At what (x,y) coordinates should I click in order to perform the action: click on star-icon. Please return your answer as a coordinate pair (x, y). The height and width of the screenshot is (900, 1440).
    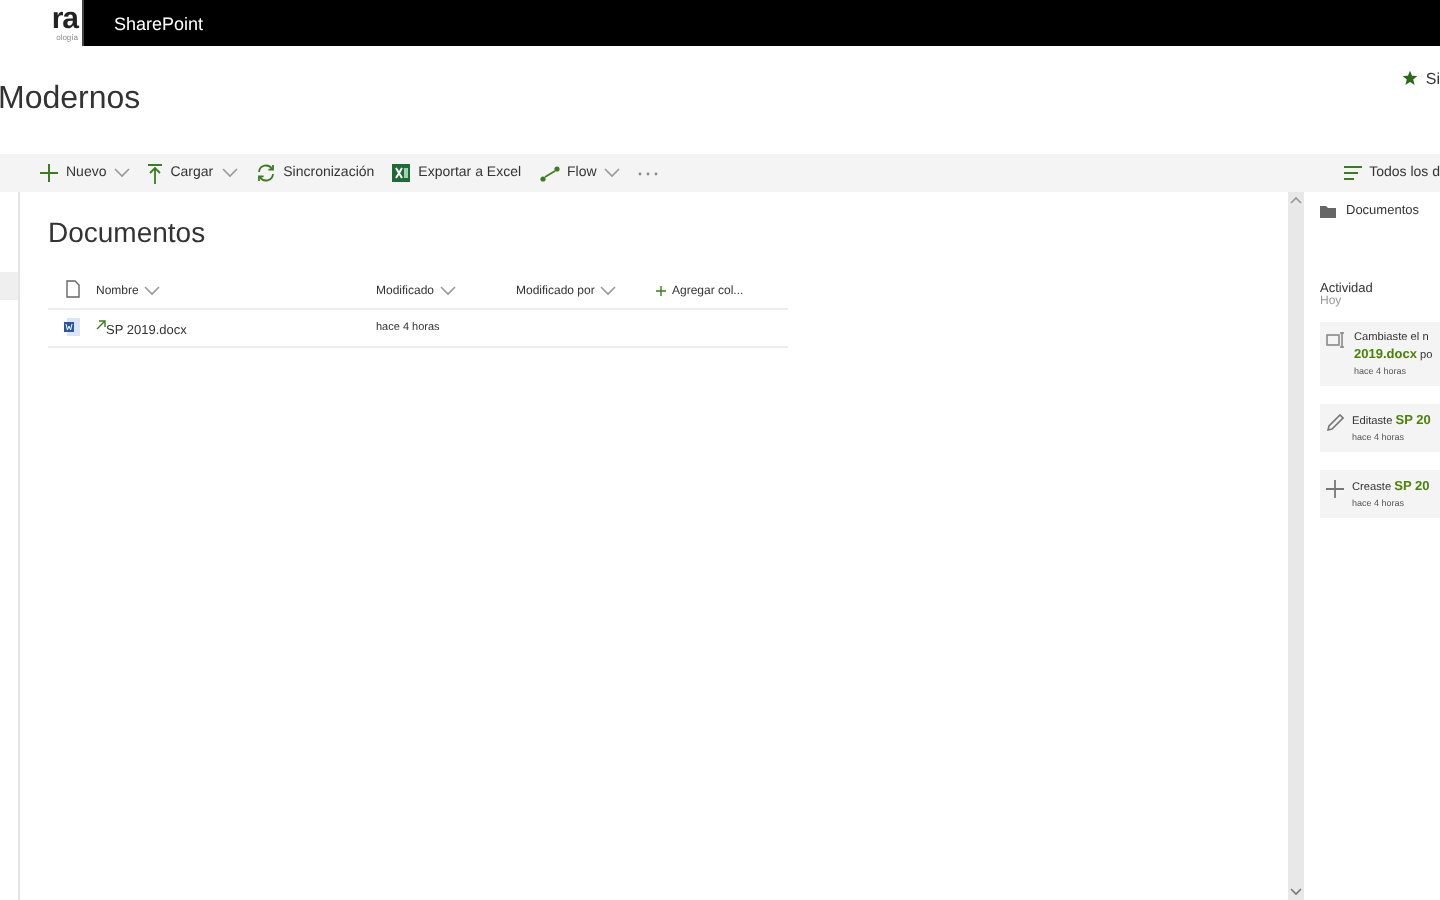
    Looking at the image, I should click on (1409, 78).